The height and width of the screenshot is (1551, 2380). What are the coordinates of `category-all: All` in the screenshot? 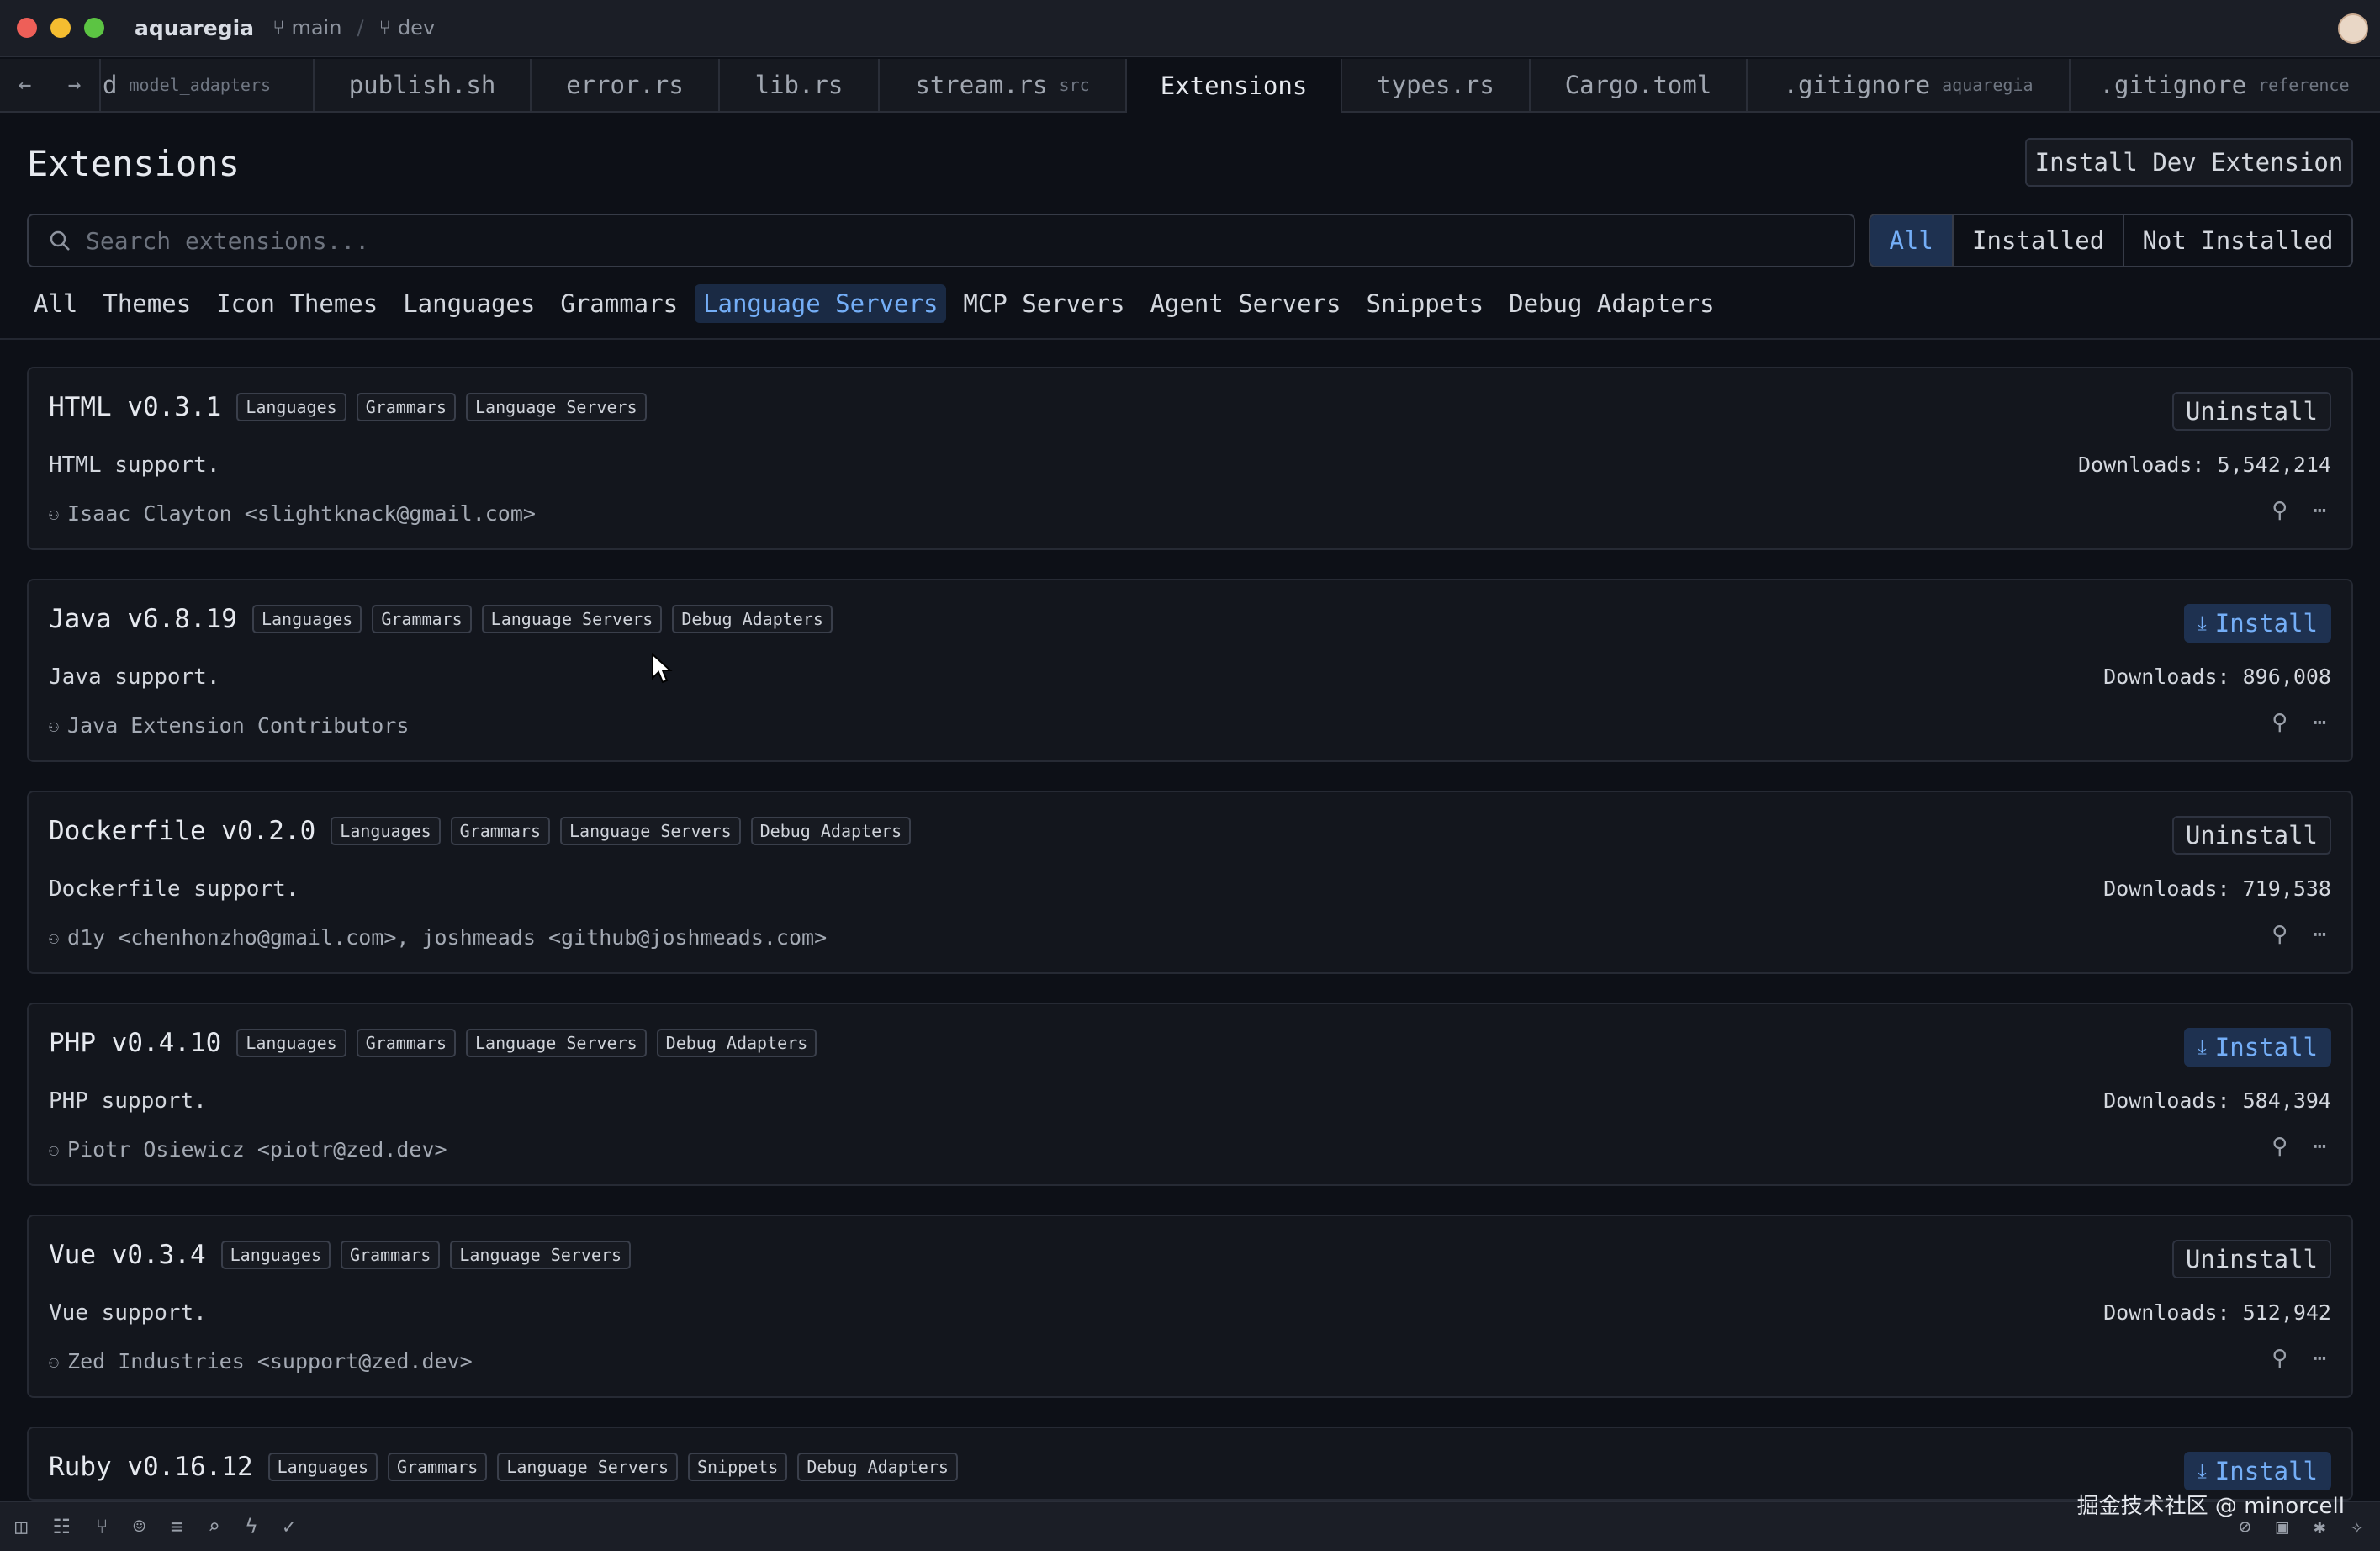 It's located at (55, 303).